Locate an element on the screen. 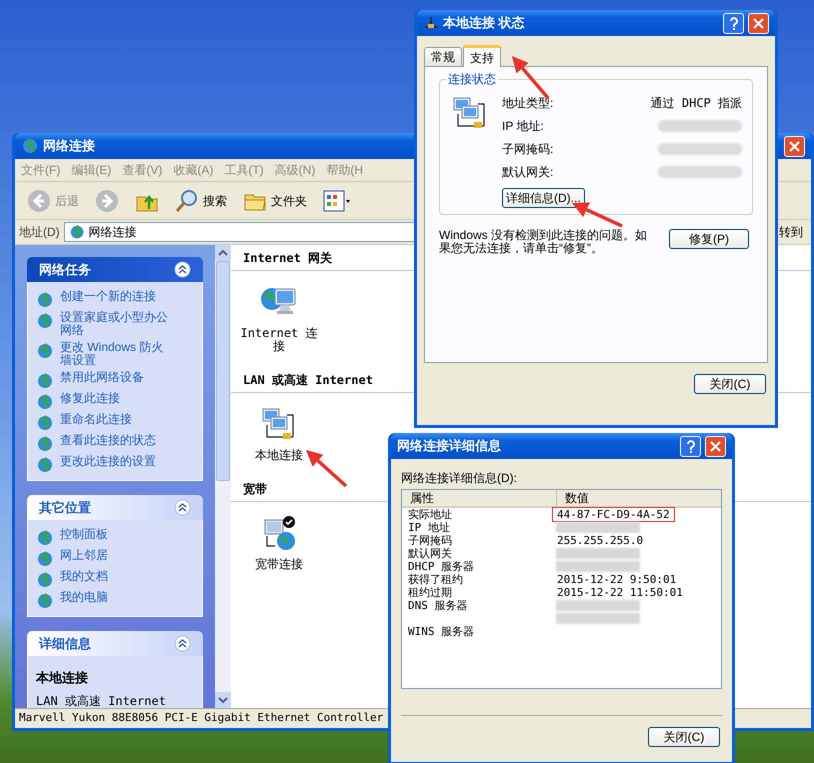 Image resolution: width=814 pixels, height=763 pixels. field-label: 子网掩码: is located at coordinates (528, 149).